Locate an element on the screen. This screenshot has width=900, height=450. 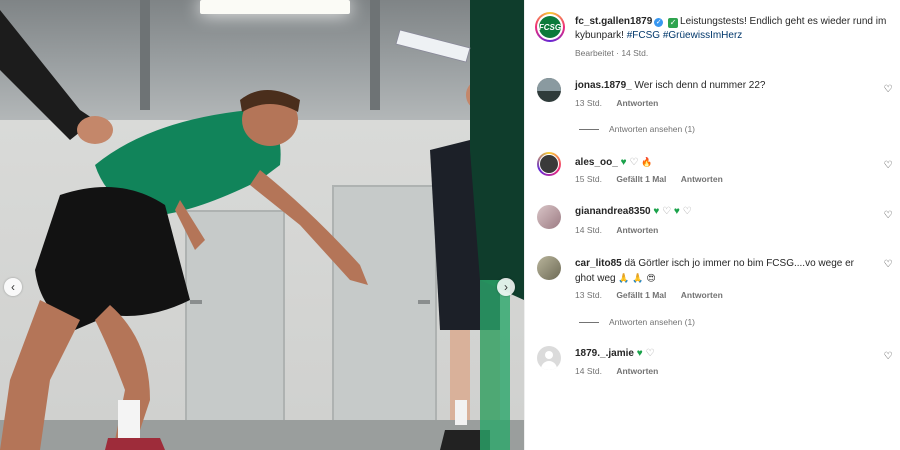
comment-actions: 13 Std. Gefällt 1 Mal Antworten is located at coordinates (655, 295).